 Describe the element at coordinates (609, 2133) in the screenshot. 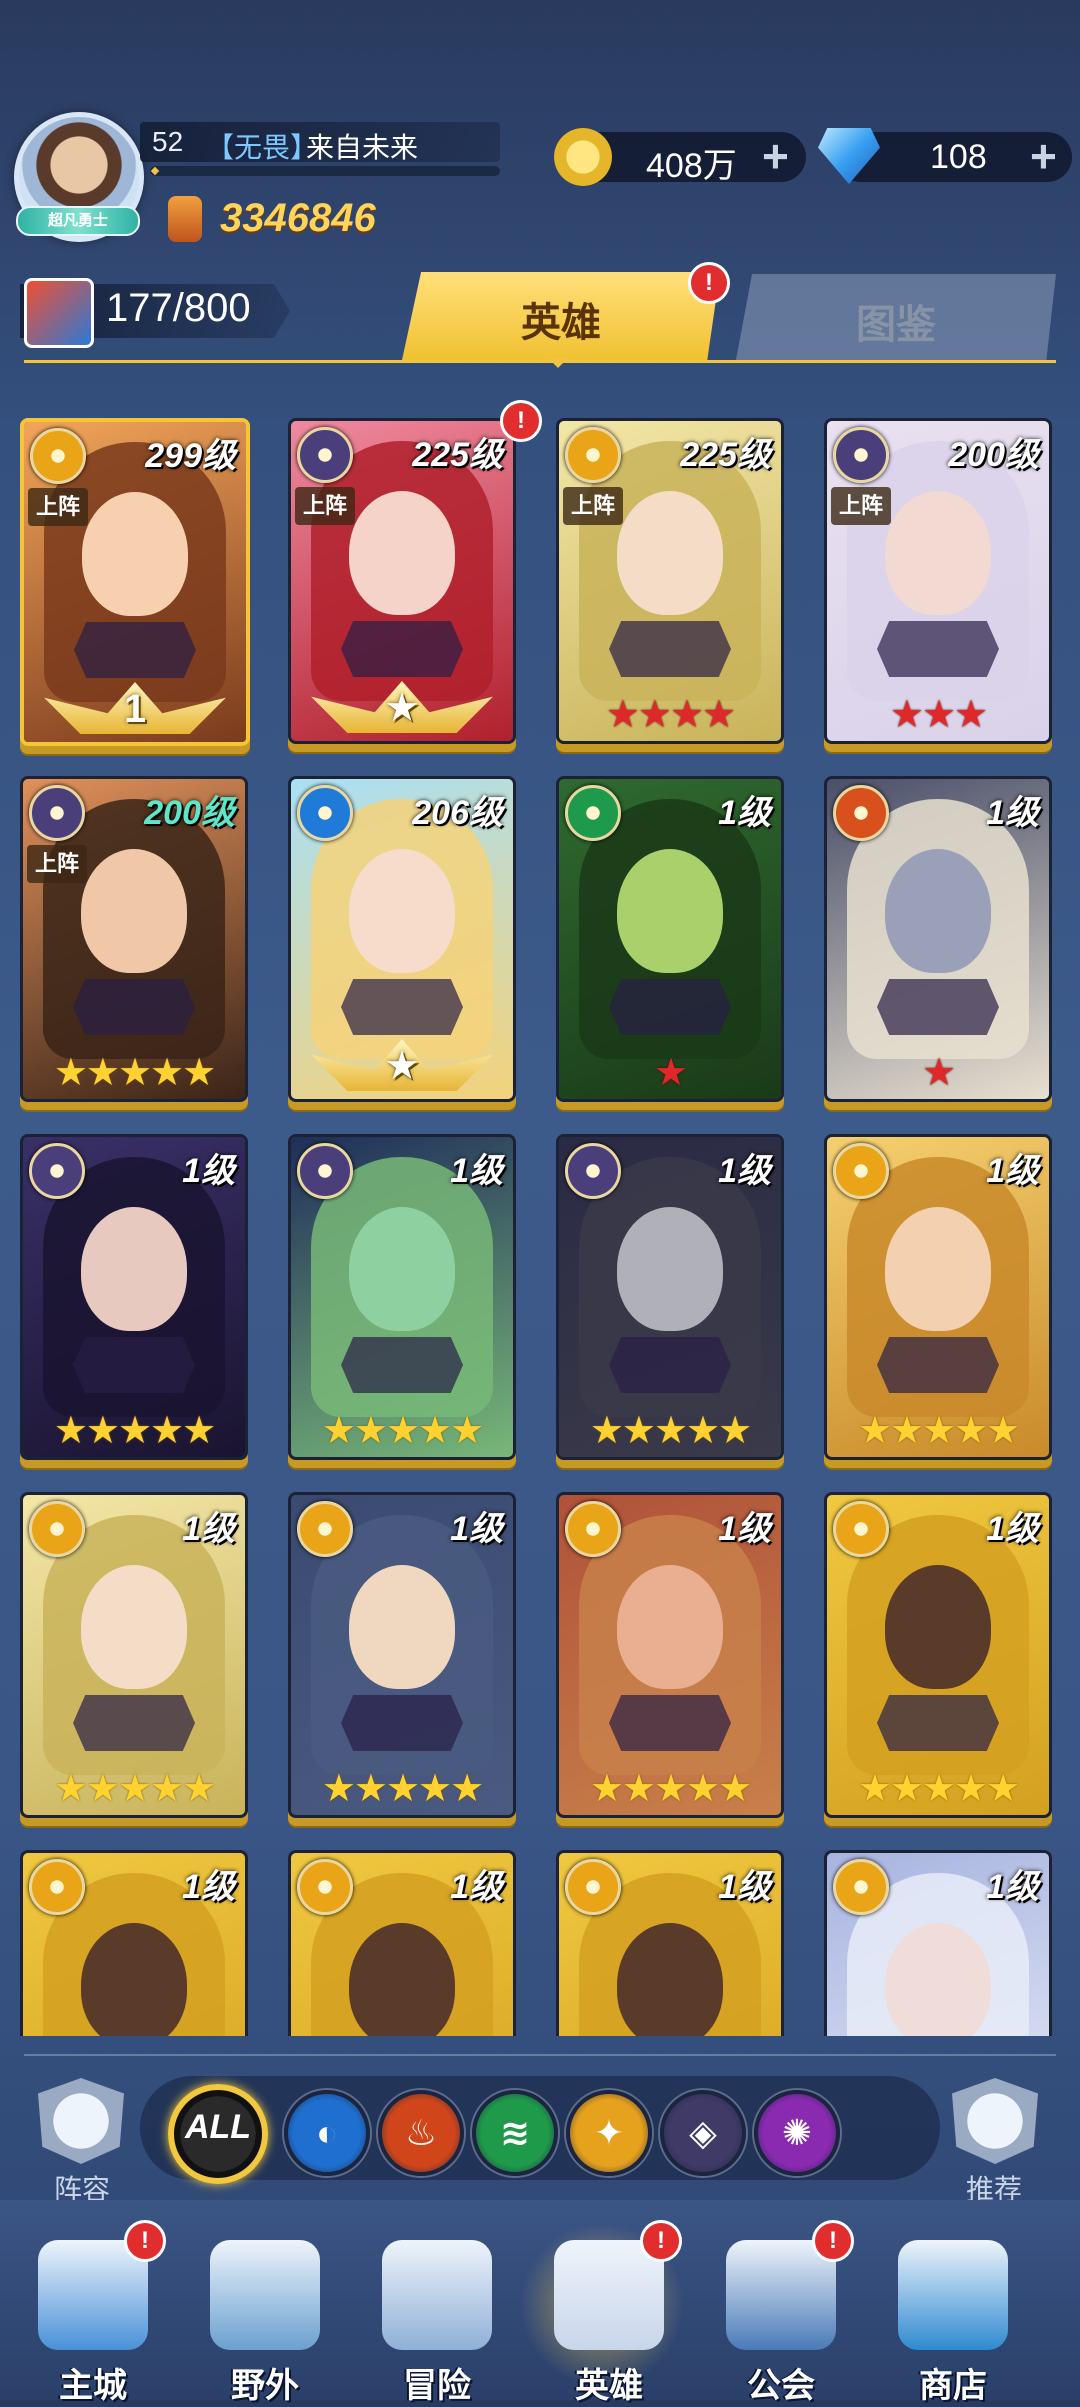

I see `light-faction-icon: ✦` at that location.